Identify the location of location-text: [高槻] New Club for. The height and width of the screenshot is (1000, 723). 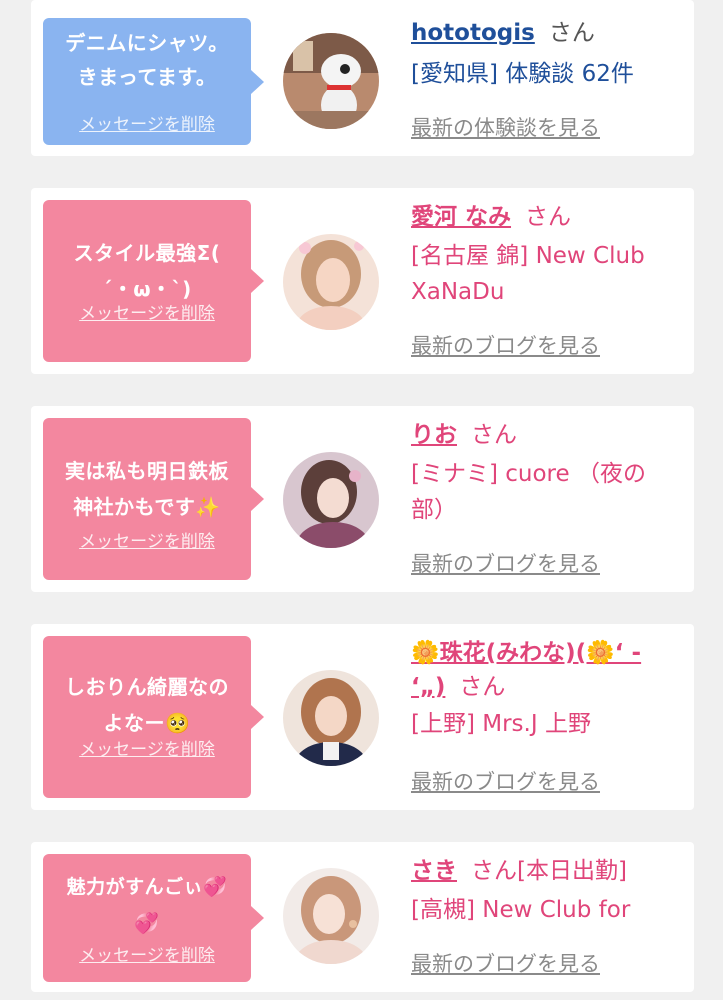
(521, 910).